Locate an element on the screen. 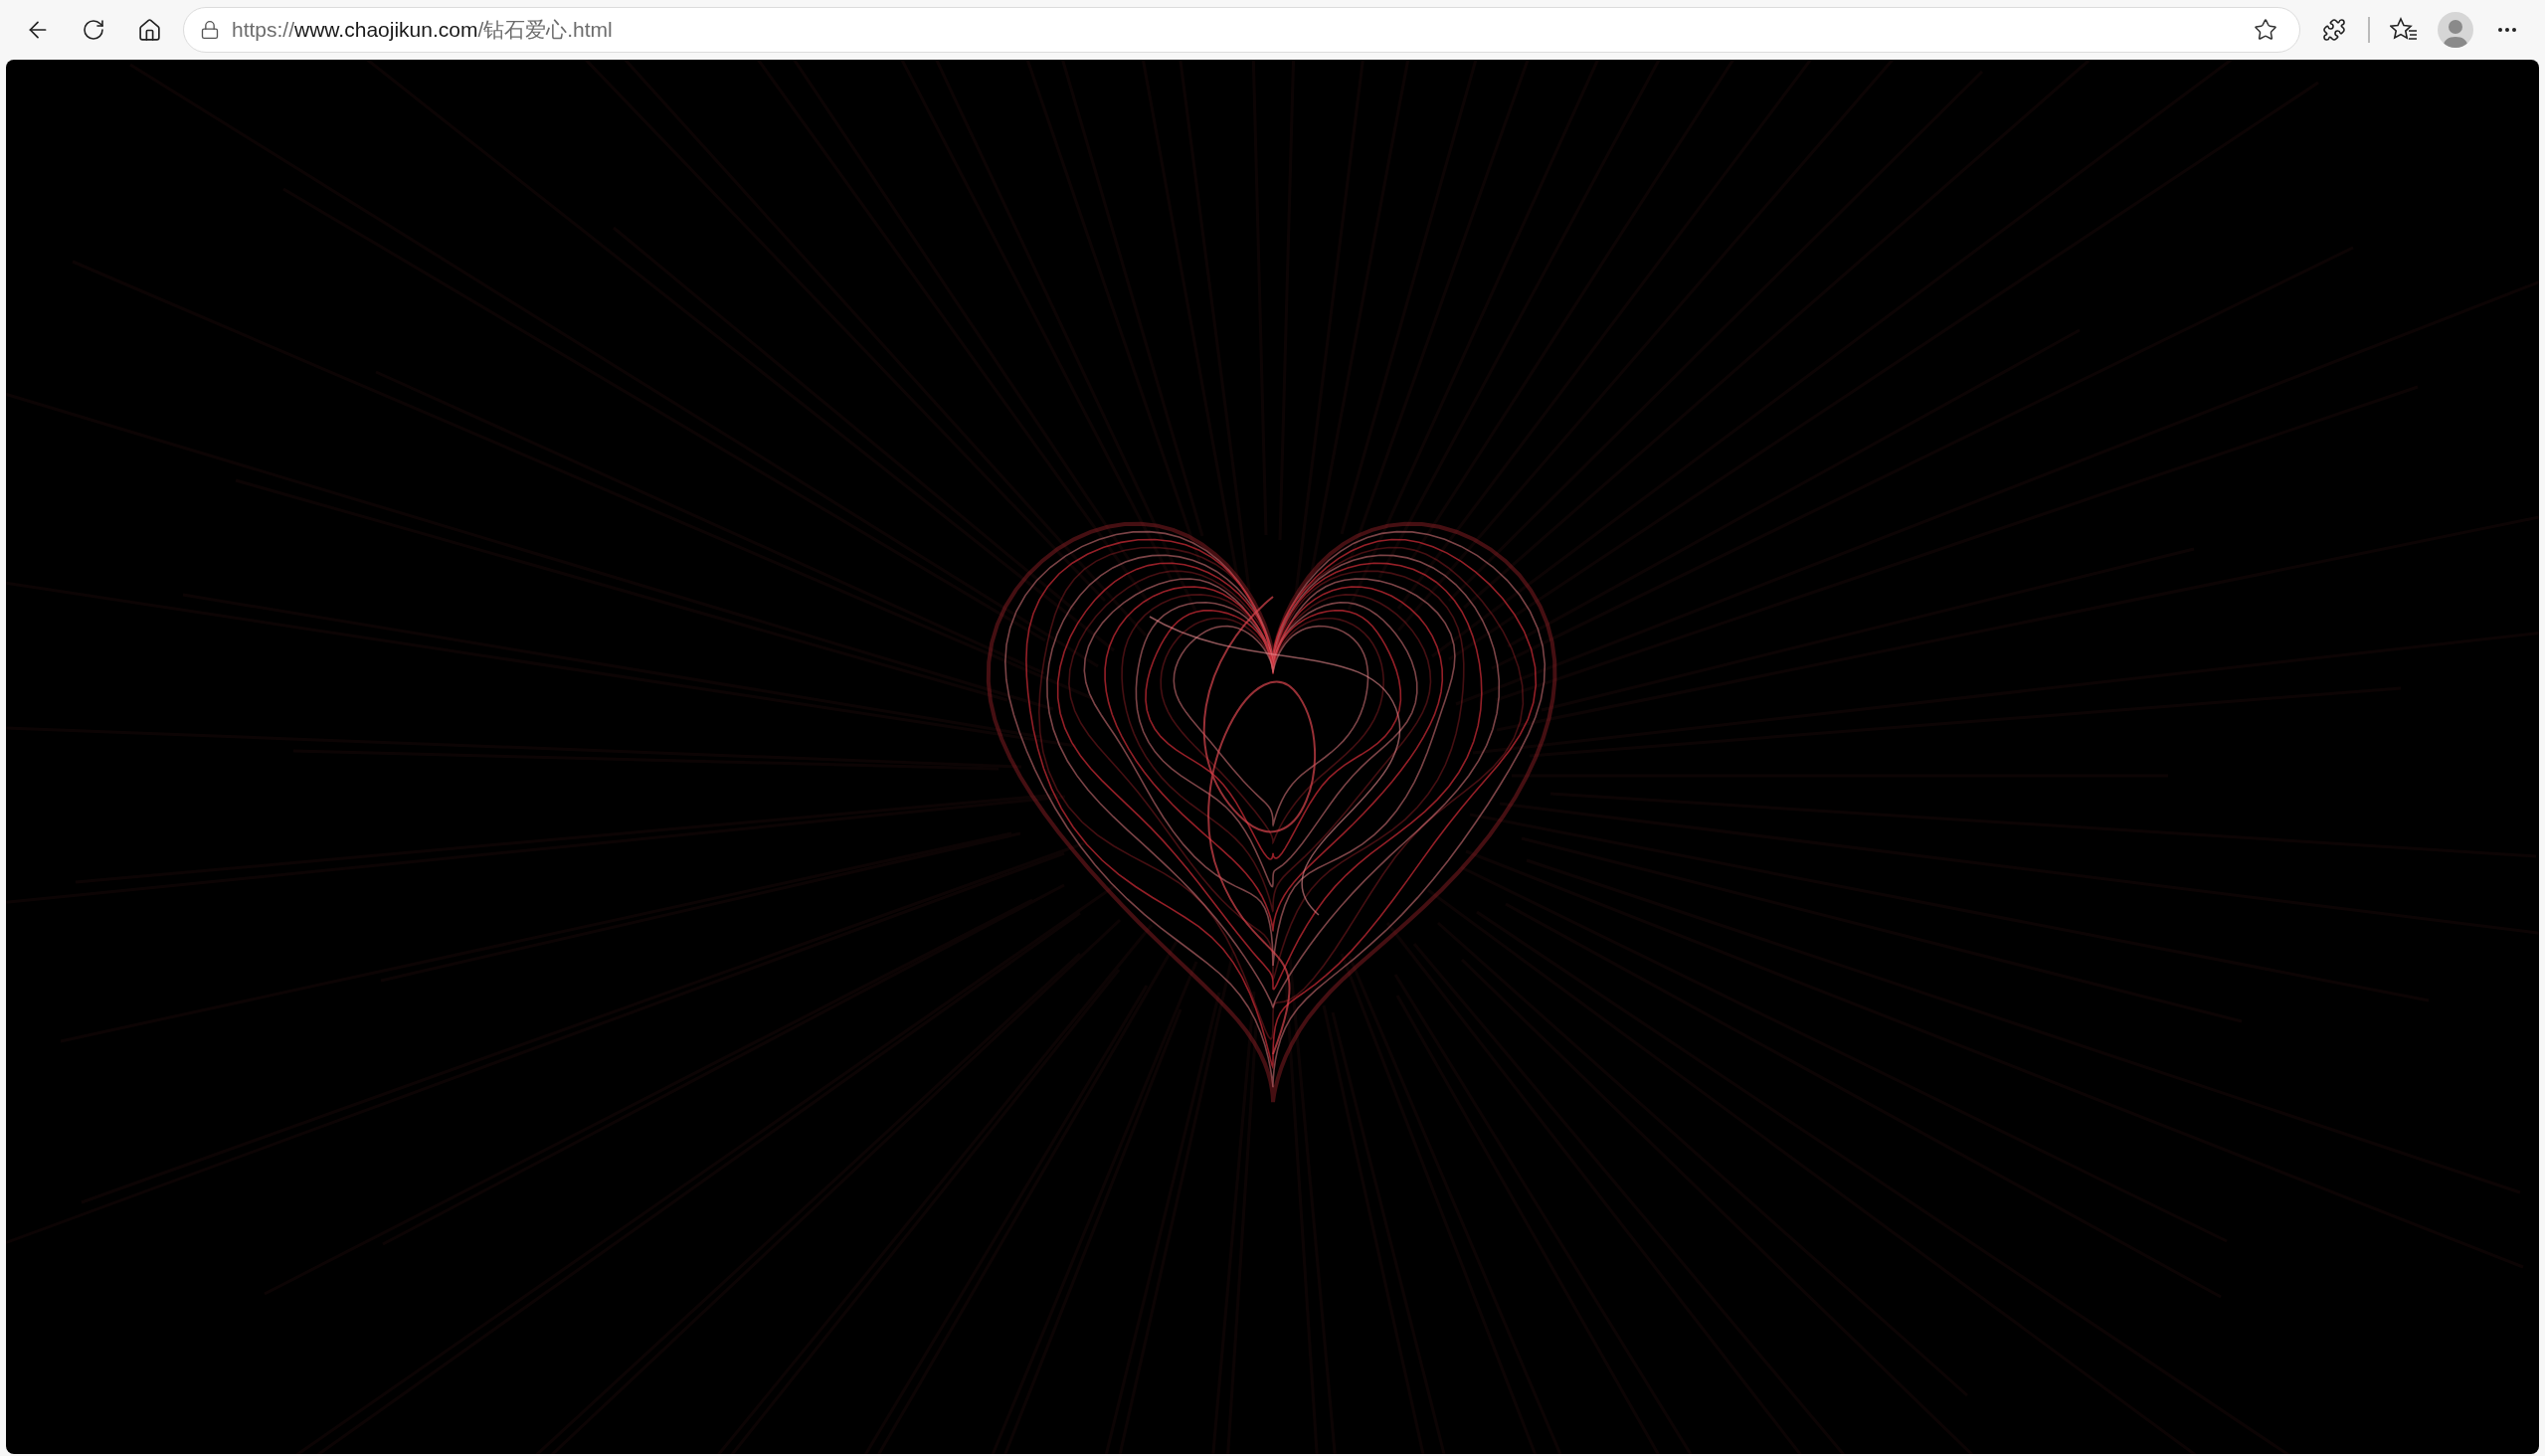 This screenshot has width=2545, height=1456. url-text: https://www.chaojikun.com/钻石爱心.html is located at coordinates (423, 30).